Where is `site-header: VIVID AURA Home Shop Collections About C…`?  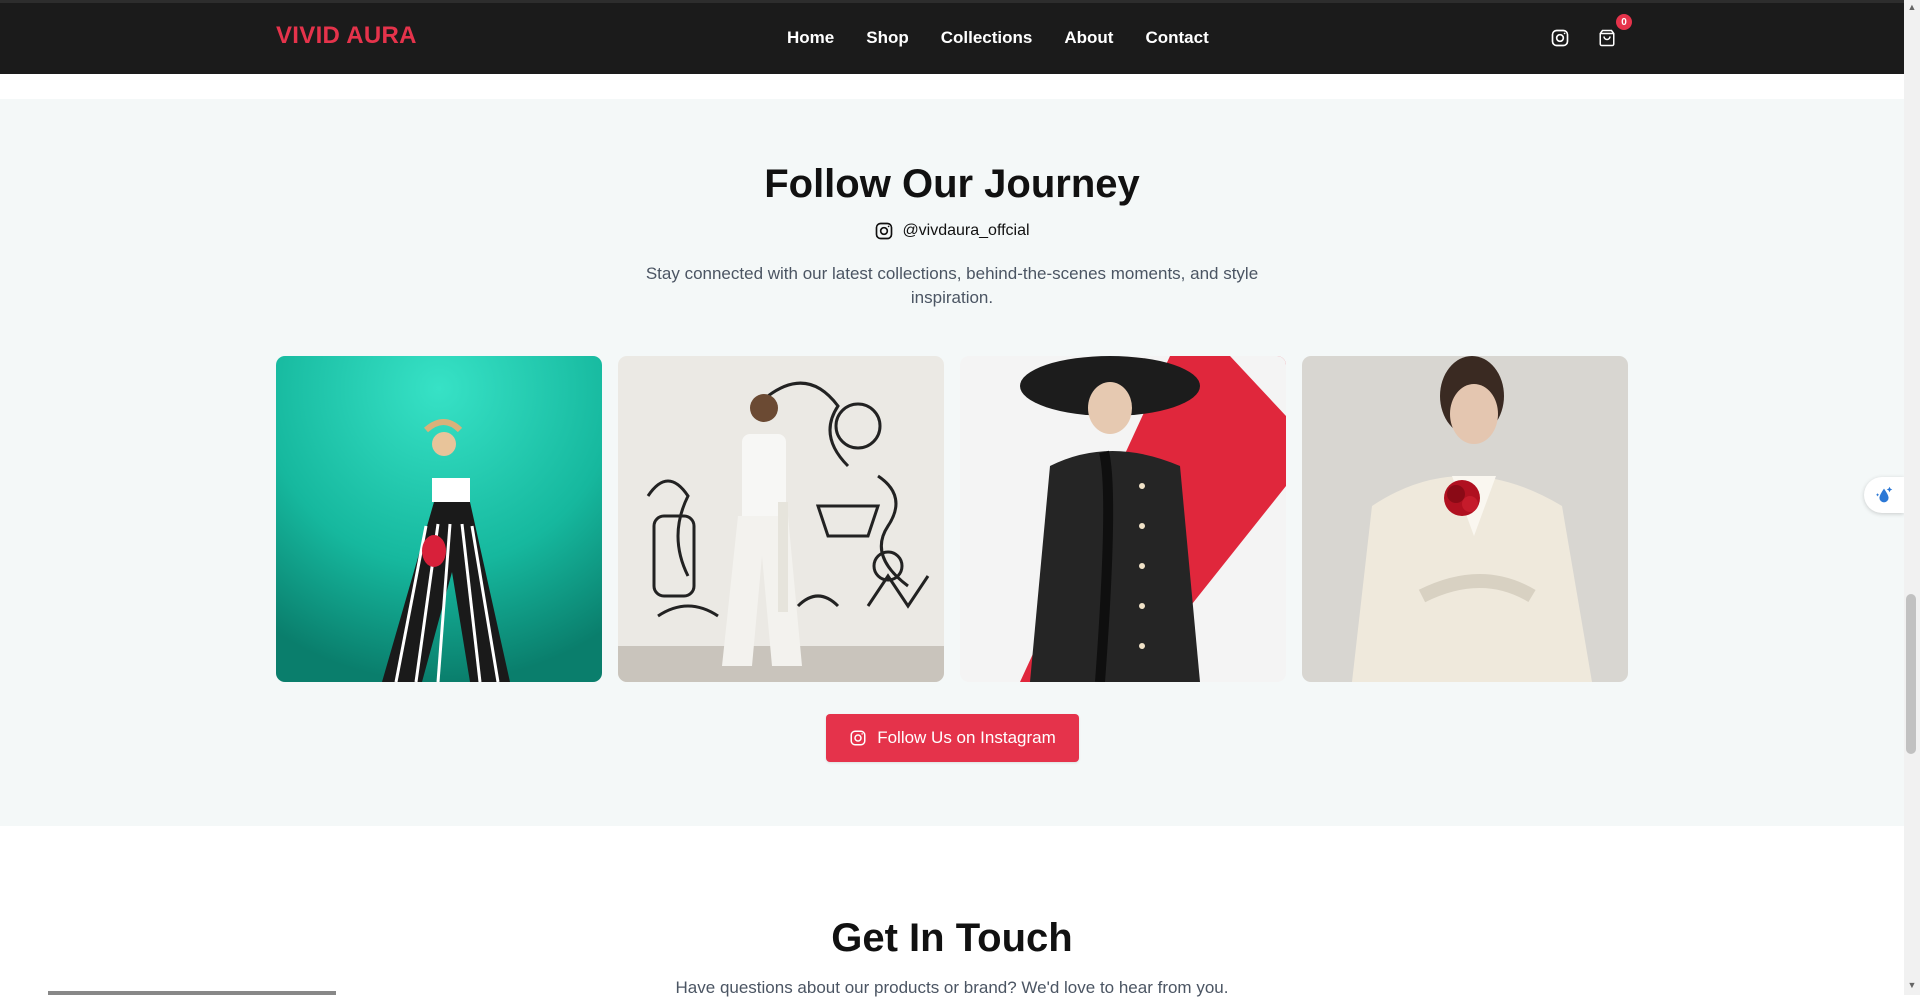
site-header: VIVID AURA Home Shop Collections About C… is located at coordinates (952, 37).